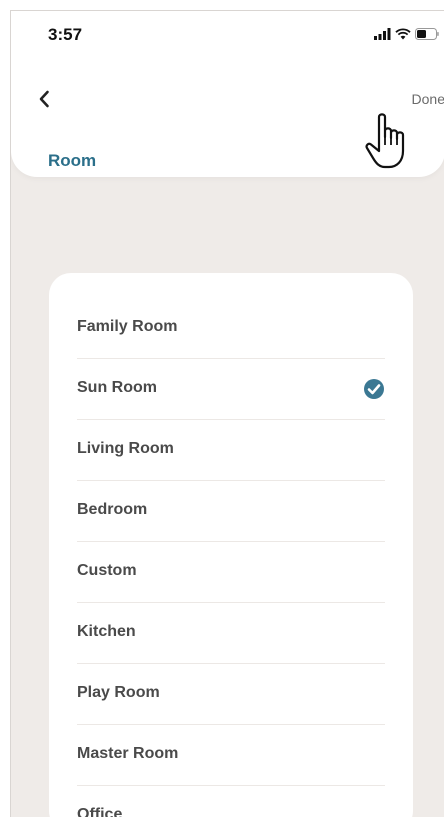 The width and height of the screenshot is (444, 817). I want to click on room-option-label: Family Room, so click(127, 326).